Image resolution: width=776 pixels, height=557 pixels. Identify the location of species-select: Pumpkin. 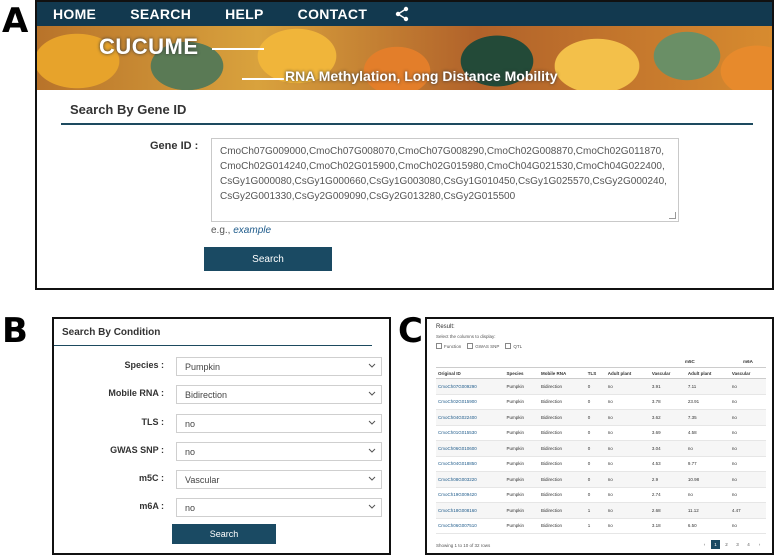
(279, 366).